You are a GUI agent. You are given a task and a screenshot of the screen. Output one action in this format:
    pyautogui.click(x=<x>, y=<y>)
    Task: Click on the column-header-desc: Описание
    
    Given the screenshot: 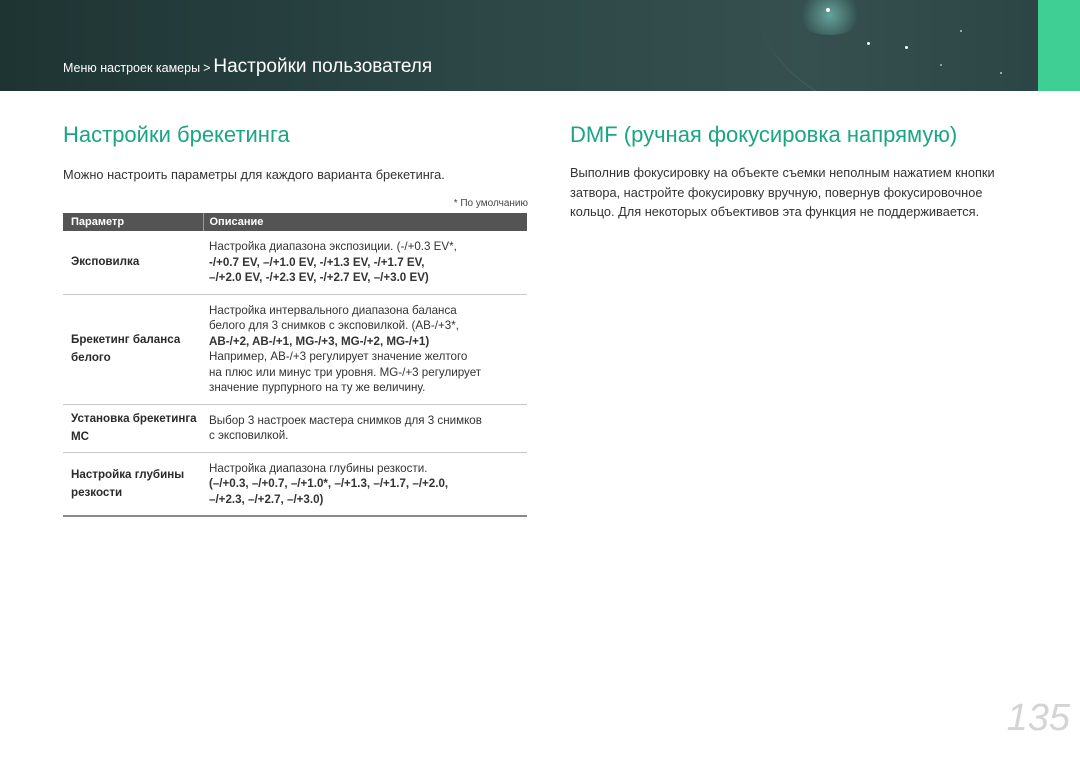 What is the action you would take?
    pyautogui.click(x=364, y=222)
    